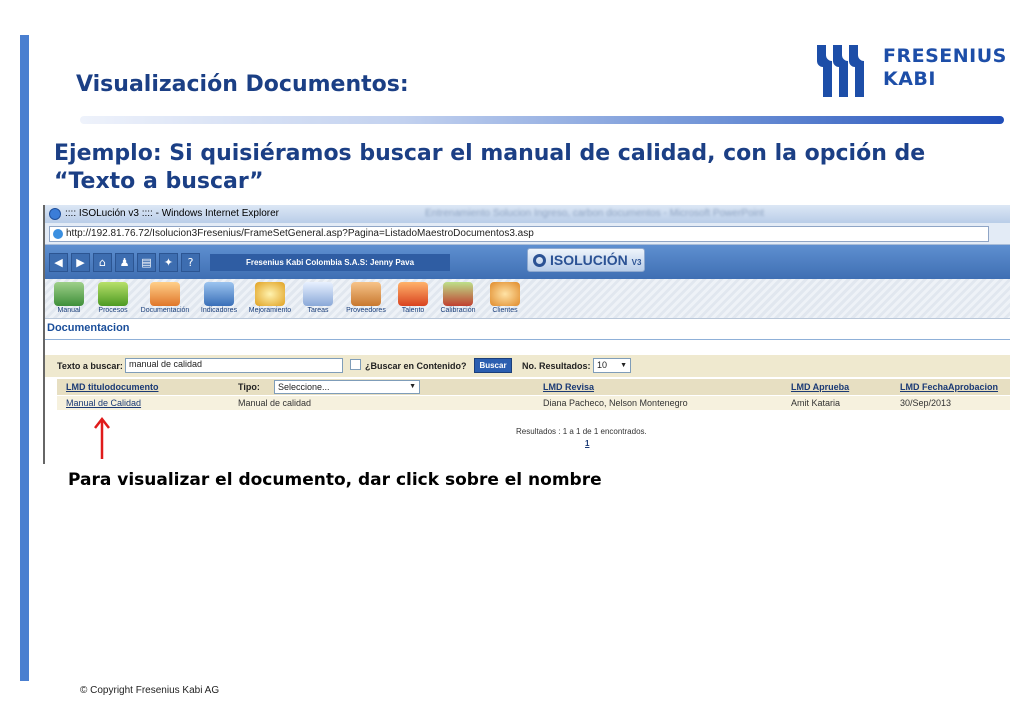 This screenshot has height=709, width=1024. I want to click on print-icon: ▤, so click(146, 262).